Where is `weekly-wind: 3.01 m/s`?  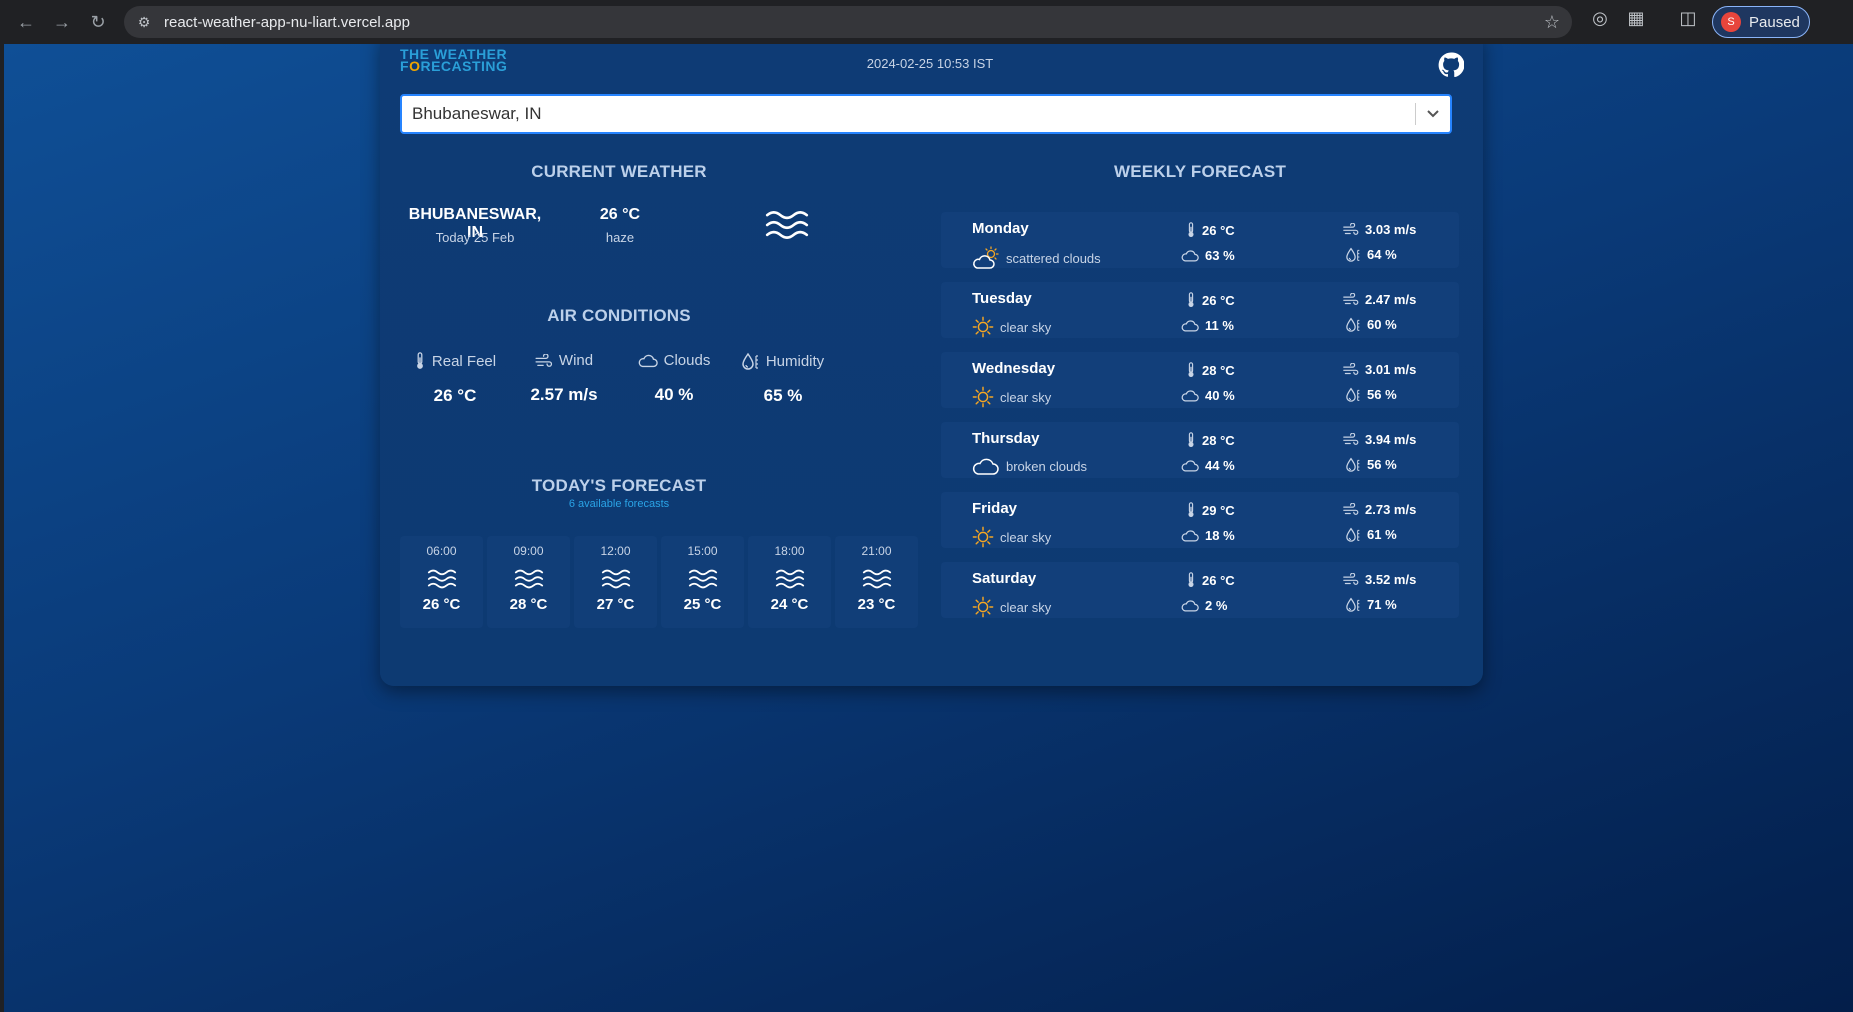
weekly-wind: 3.01 m/s is located at coordinates (1391, 369).